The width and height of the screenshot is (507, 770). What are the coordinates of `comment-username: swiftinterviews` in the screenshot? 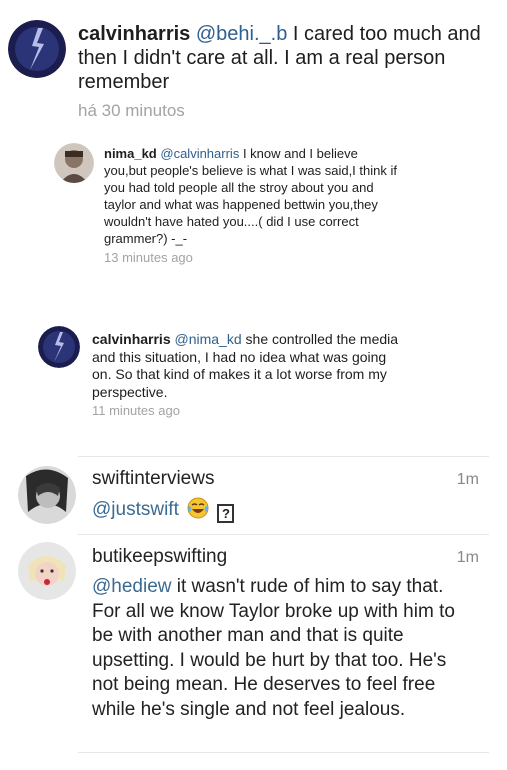 It's located at (153, 479).